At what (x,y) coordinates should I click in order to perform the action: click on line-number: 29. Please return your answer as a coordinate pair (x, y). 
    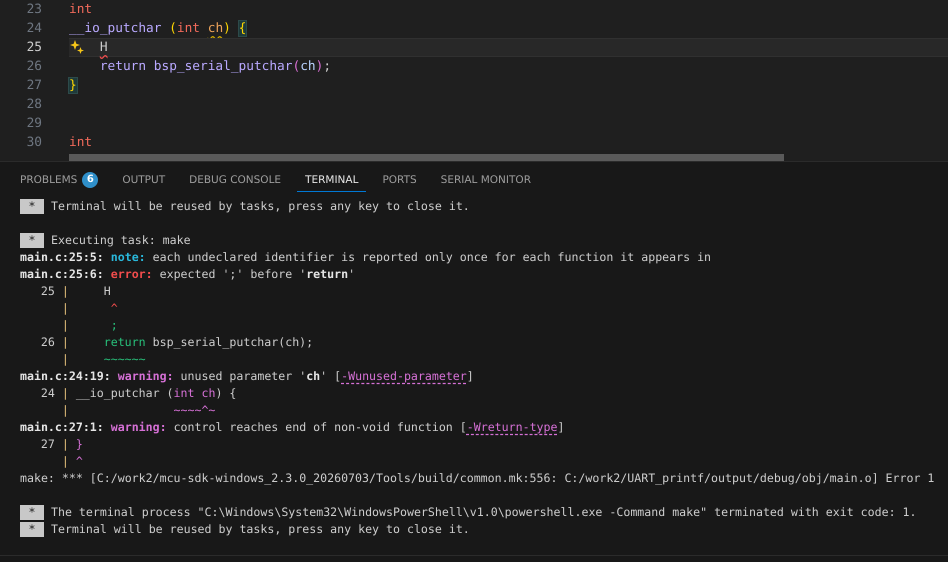
    Looking at the image, I should click on (34, 124).